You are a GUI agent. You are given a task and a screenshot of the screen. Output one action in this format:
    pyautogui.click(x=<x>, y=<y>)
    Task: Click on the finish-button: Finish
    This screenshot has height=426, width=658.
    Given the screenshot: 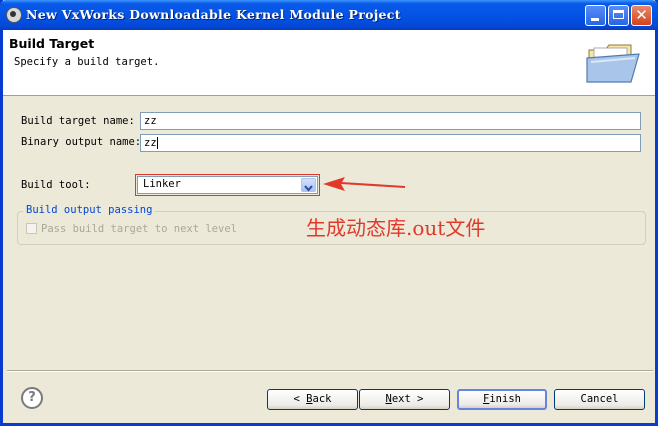 What is the action you would take?
    pyautogui.click(x=502, y=399)
    